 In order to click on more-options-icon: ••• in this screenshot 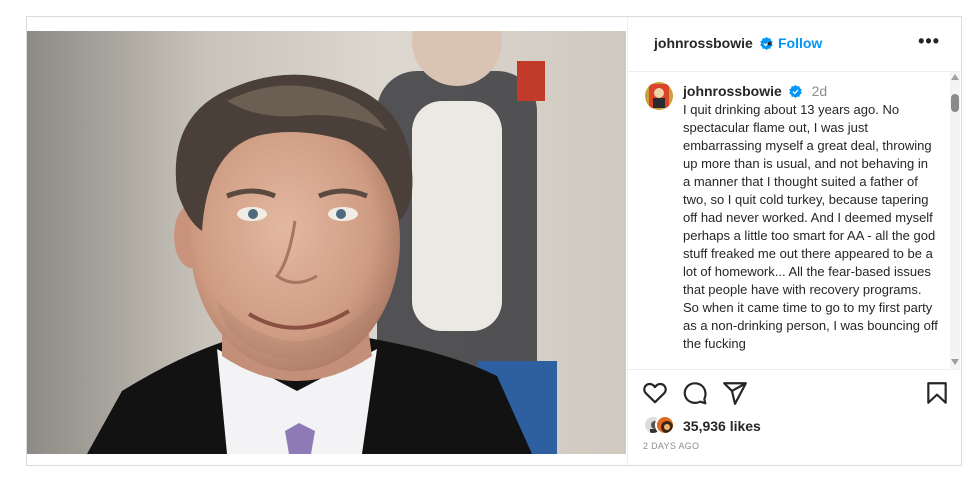, I will do `click(929, 41)`.